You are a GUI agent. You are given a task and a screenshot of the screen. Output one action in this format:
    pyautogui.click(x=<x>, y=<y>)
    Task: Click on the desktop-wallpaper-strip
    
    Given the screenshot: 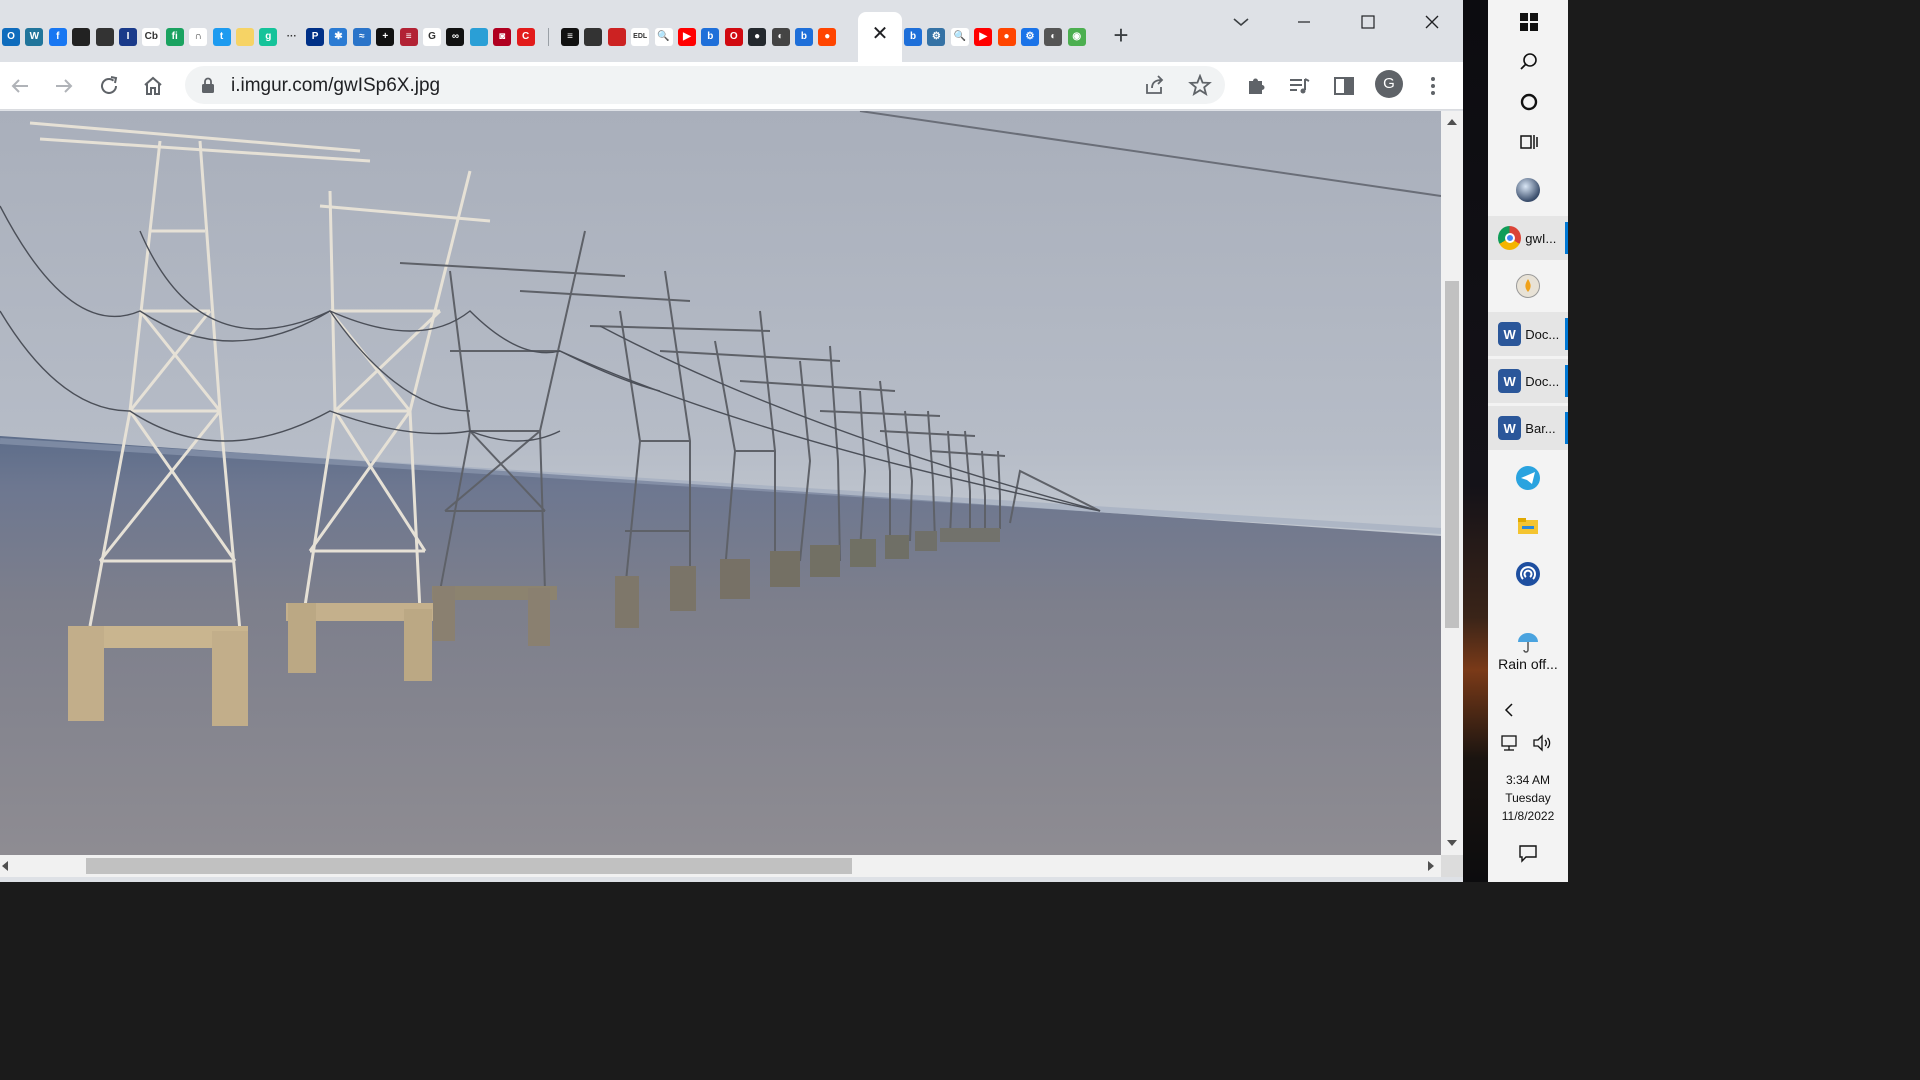 What is the action you would take?
    pyautogui.click(x=1475, y=441)
    